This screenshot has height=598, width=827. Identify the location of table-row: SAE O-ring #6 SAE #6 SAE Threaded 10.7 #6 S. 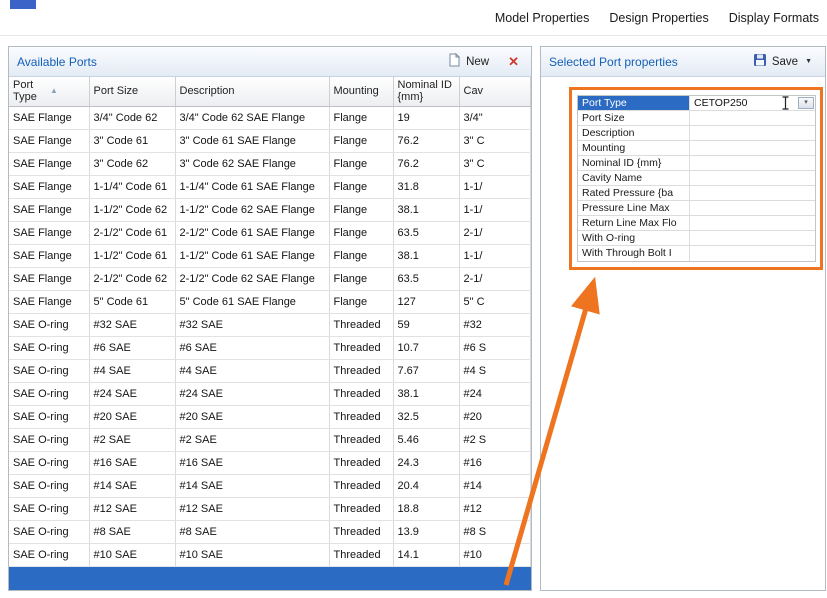
(270, 348).